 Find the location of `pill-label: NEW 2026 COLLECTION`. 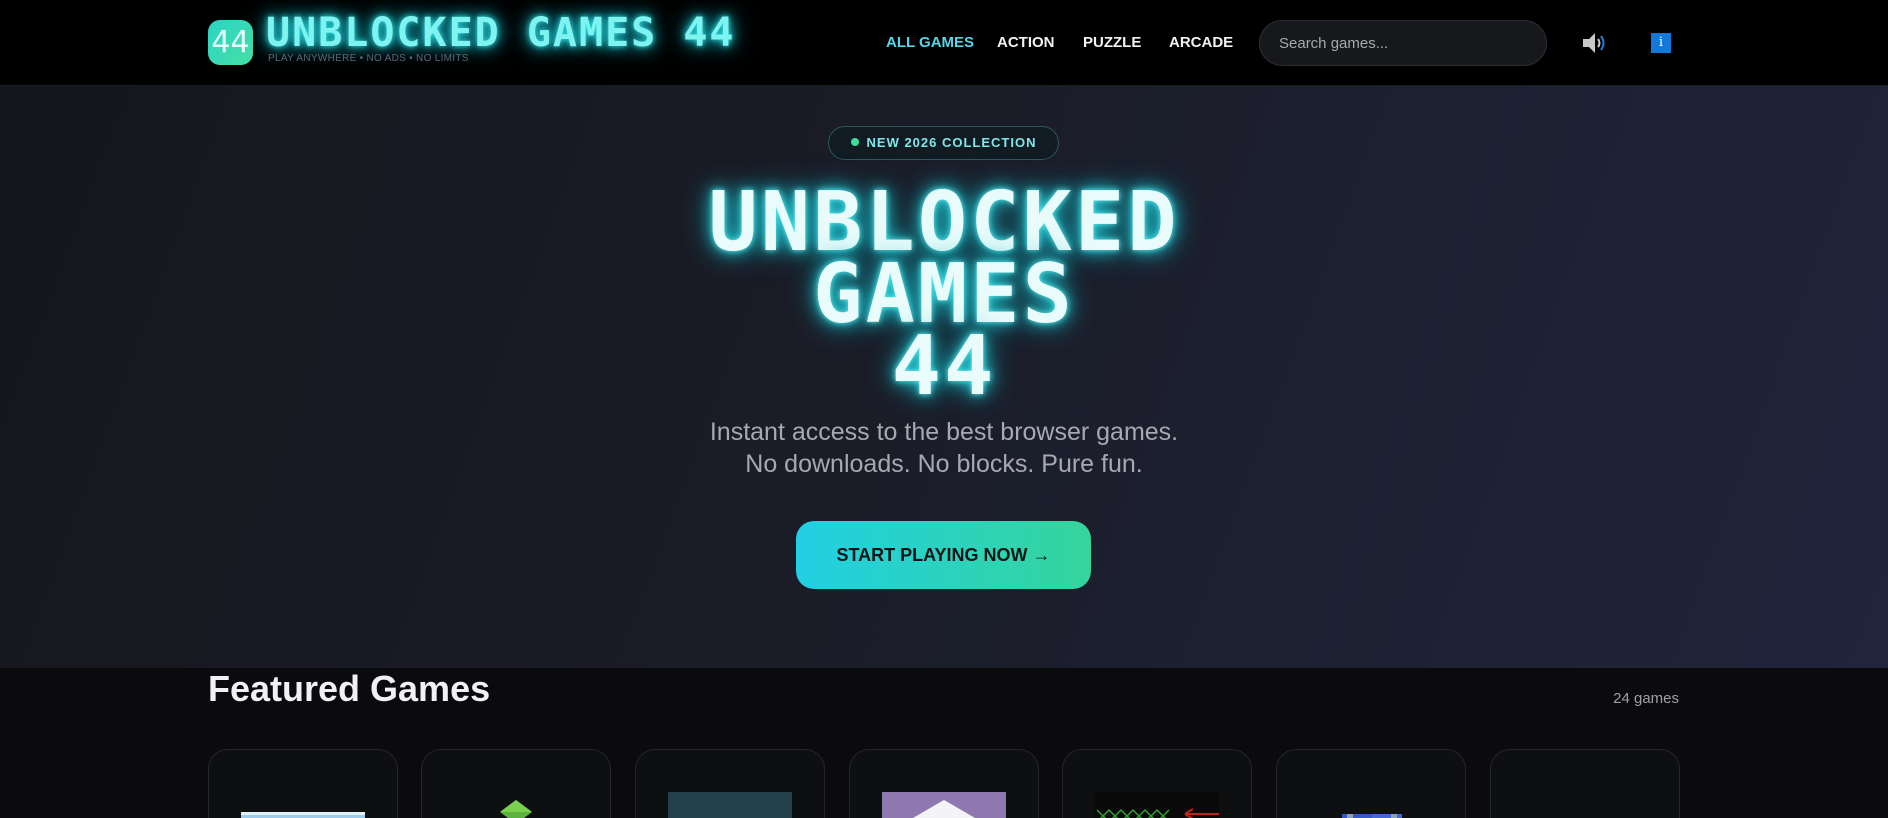

pill-label: NEW 2026 COLLECTION is located at coordinates (951, 142).